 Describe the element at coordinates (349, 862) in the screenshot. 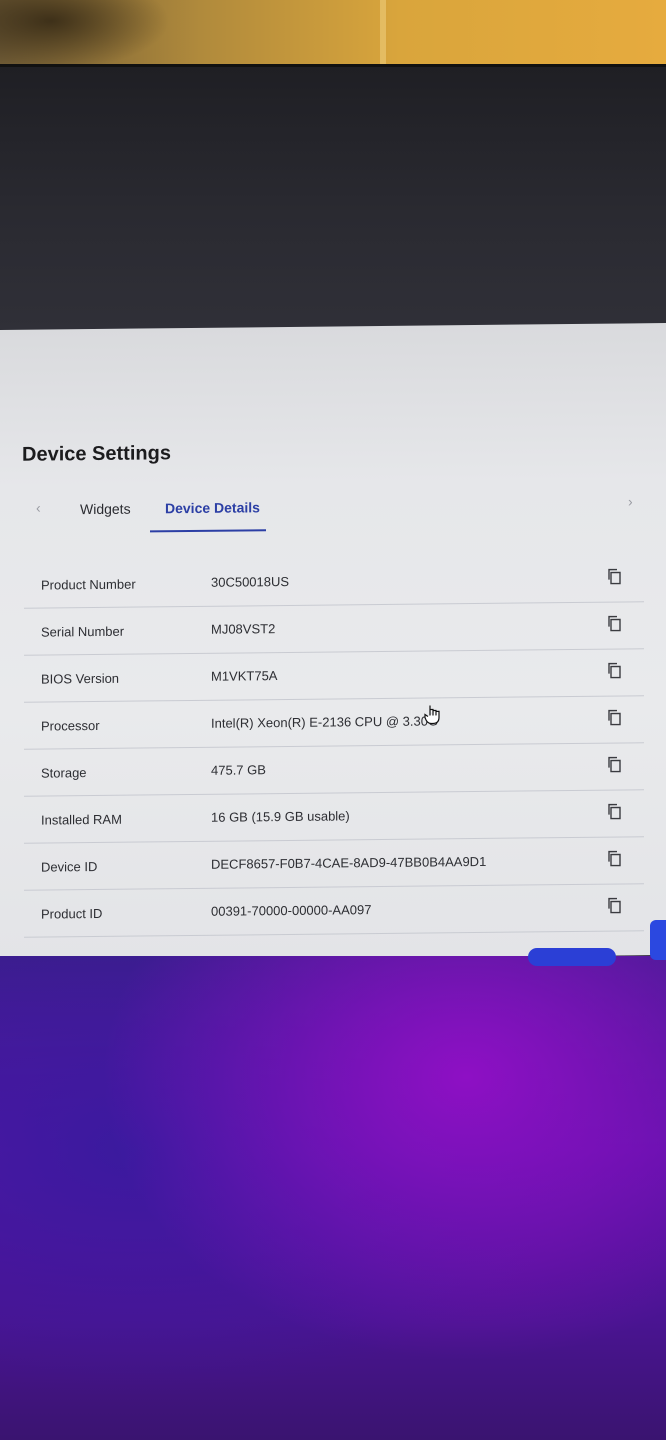

I see `detail-value: DECF8657-F0B7-4CAE-8AD9-47BB0B4AA9D1` at that location.